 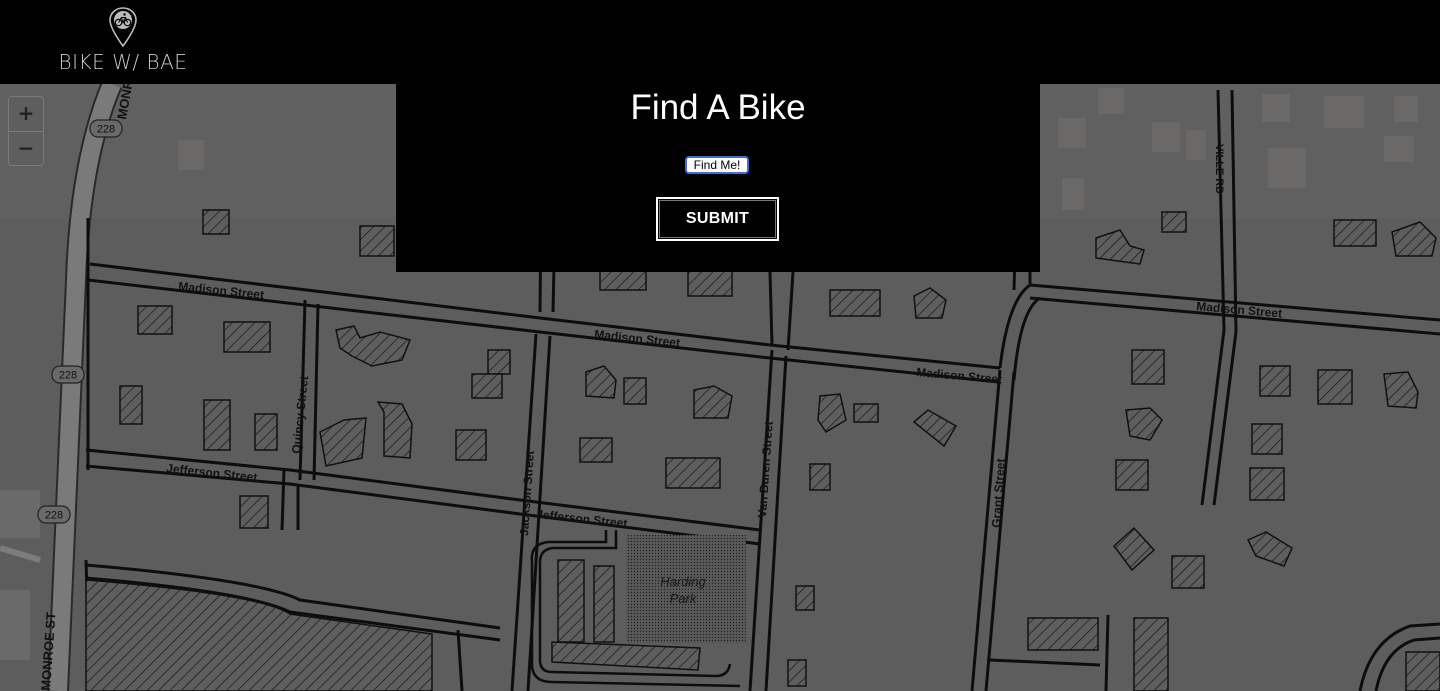 I want to click on park-label-line1: Harding, so click(x=683, y=581).